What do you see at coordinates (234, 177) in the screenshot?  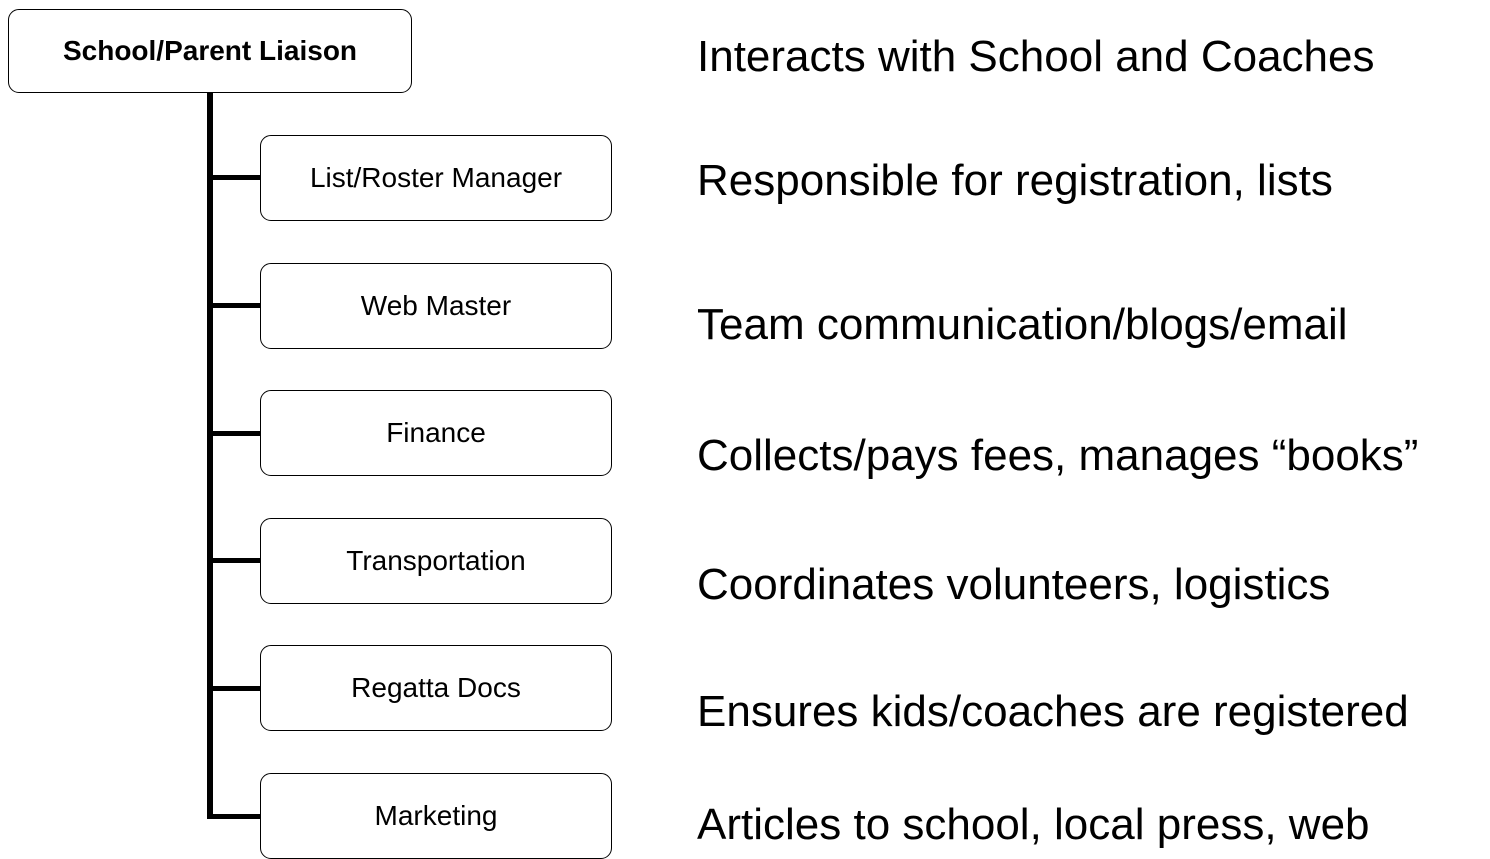 I see `connector-list-roster-manager` at bounding box center [234, 177].